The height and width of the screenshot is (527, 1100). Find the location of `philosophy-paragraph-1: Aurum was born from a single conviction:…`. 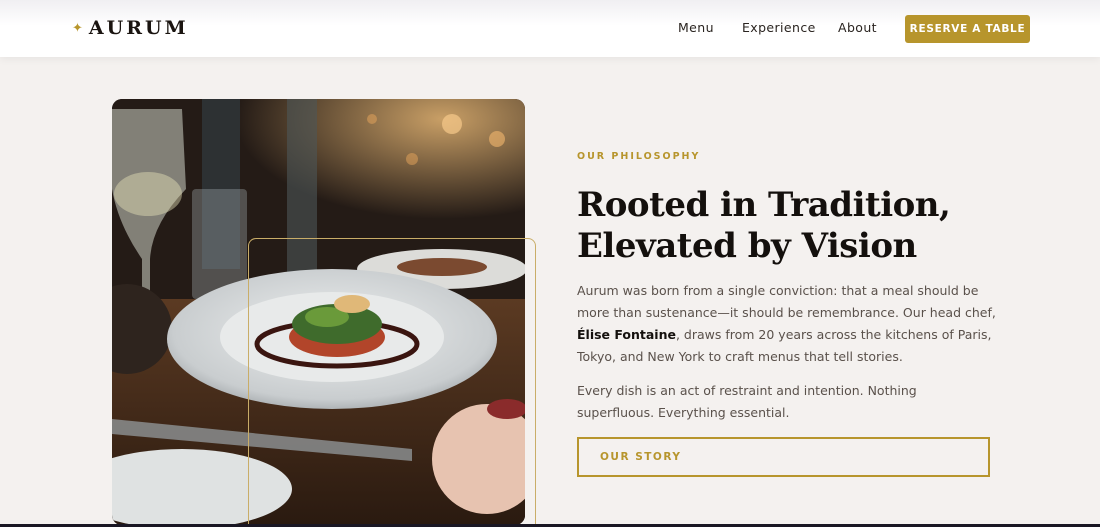

philosophy-paragraph-1: Aurum was born from a single conviction:… is located at coordinates (787, 324).